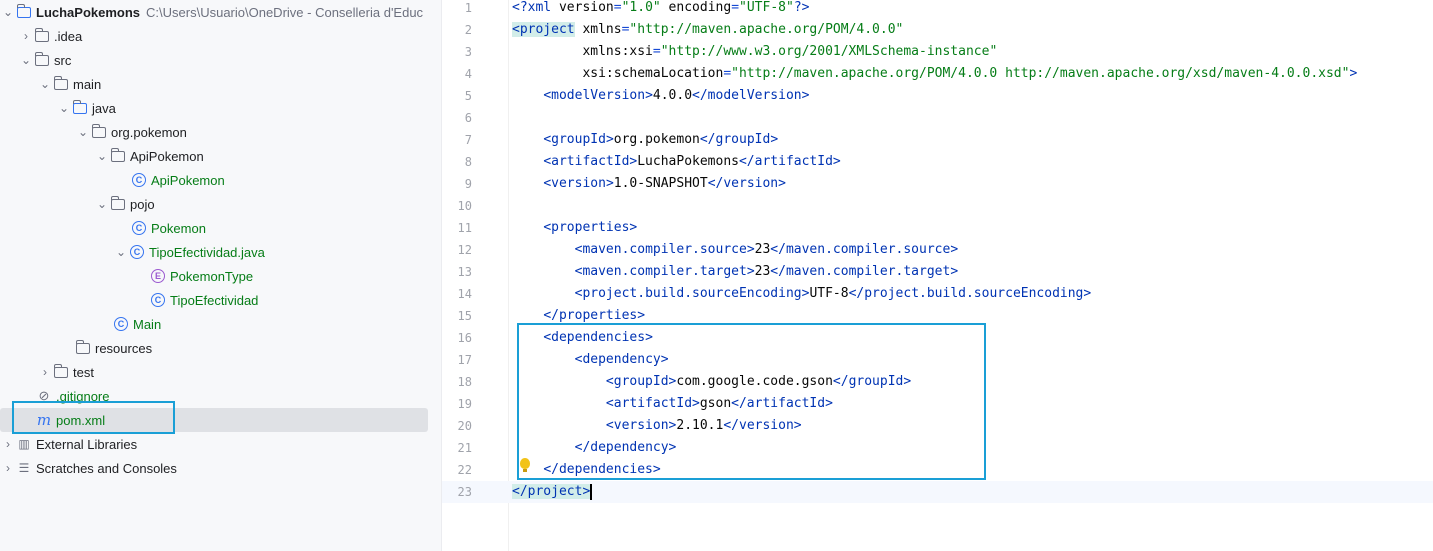 The width and height of the screenshot is (1433, 551). I want to click on tree-item-org-pokemon: ⌄ org.pokemon, so click(220, 132).